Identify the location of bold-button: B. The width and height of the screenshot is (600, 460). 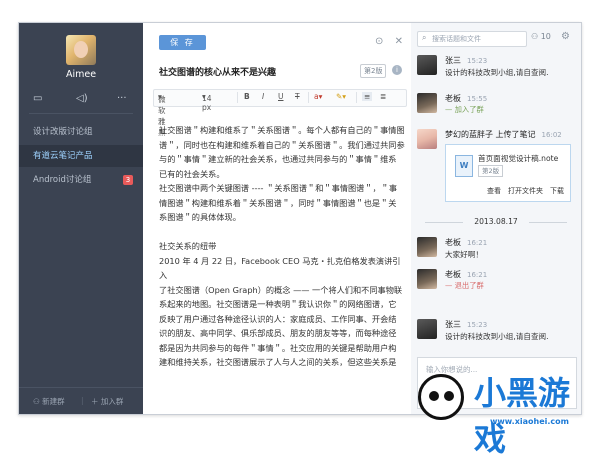
(247, 96).